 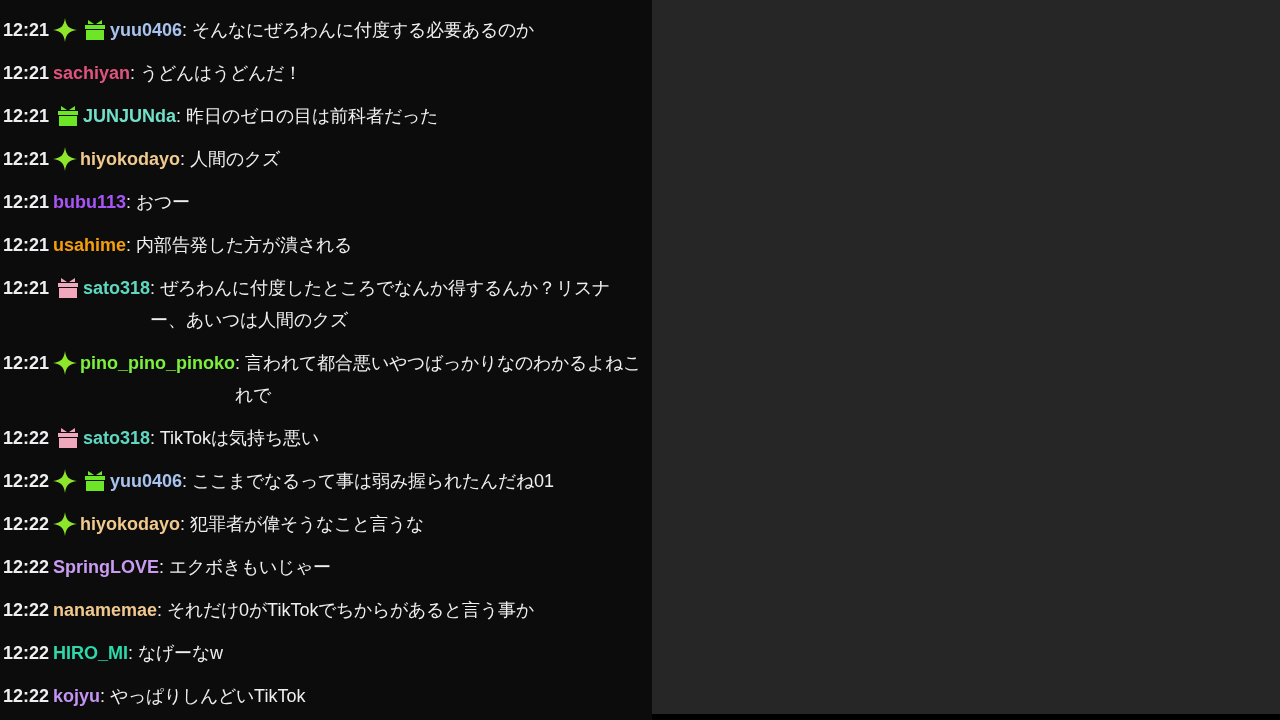 I want to click on username: sachiyan, so click(x=92, y=72).